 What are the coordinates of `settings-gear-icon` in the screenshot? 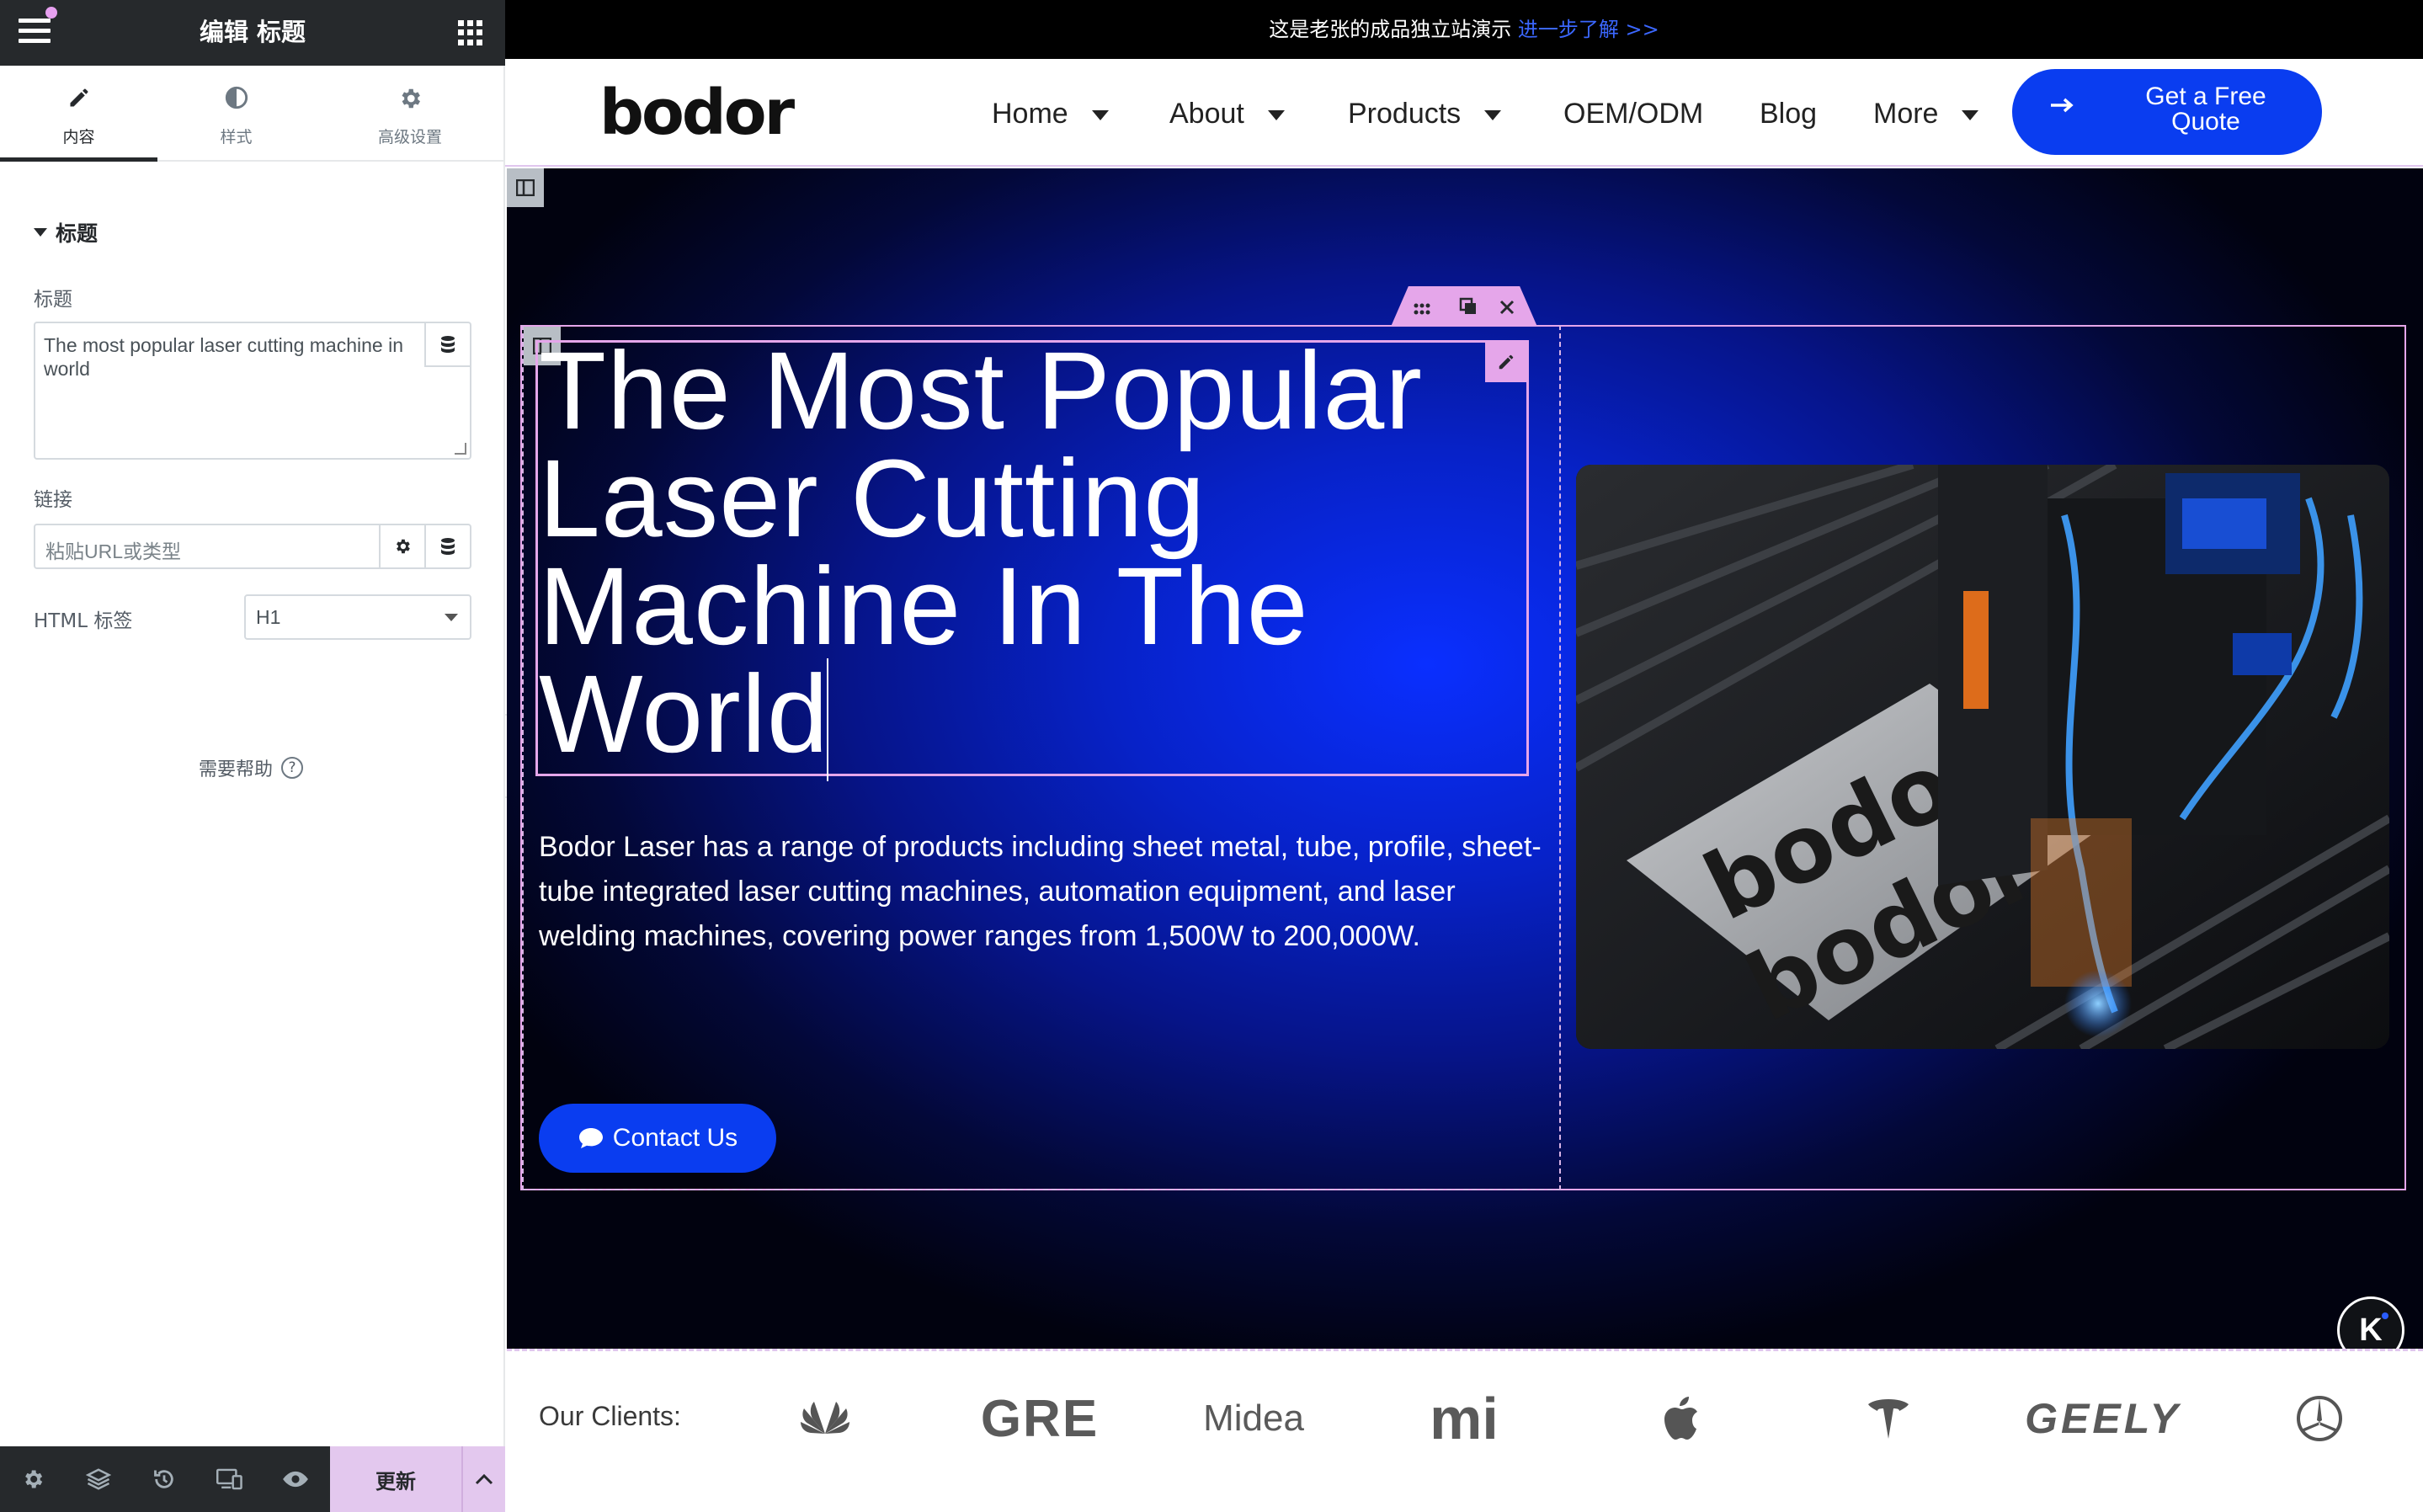 It's located at (33, 1479).